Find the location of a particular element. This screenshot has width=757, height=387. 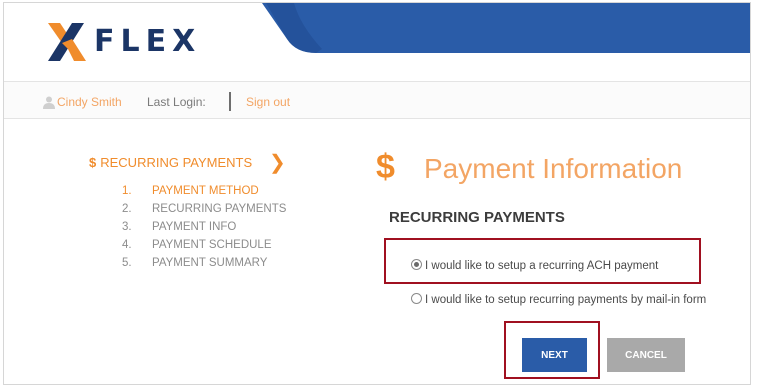

step-number: 3. is located at coordinates (127, 227).